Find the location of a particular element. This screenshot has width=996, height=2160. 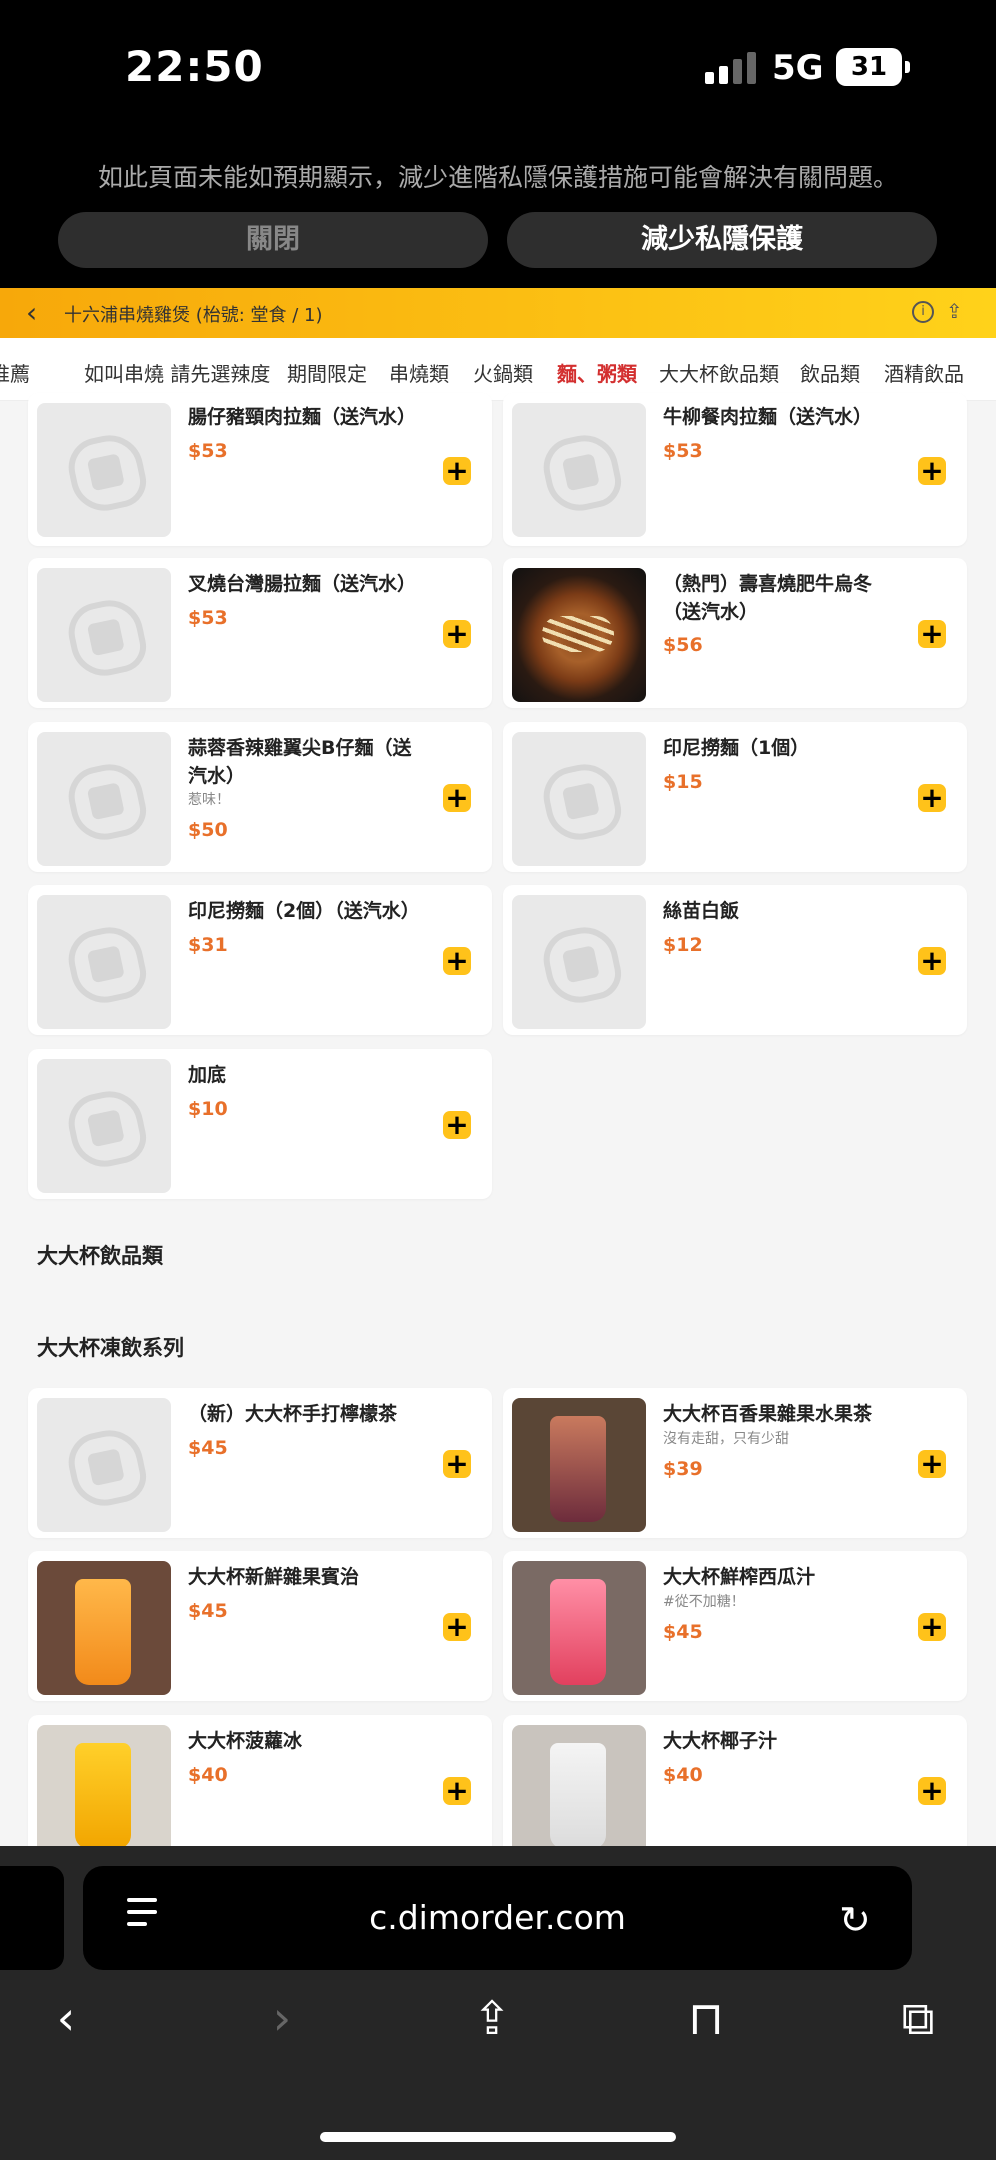

item-name: 大大杯椰子汁 is located at coordinates (720, 1741).